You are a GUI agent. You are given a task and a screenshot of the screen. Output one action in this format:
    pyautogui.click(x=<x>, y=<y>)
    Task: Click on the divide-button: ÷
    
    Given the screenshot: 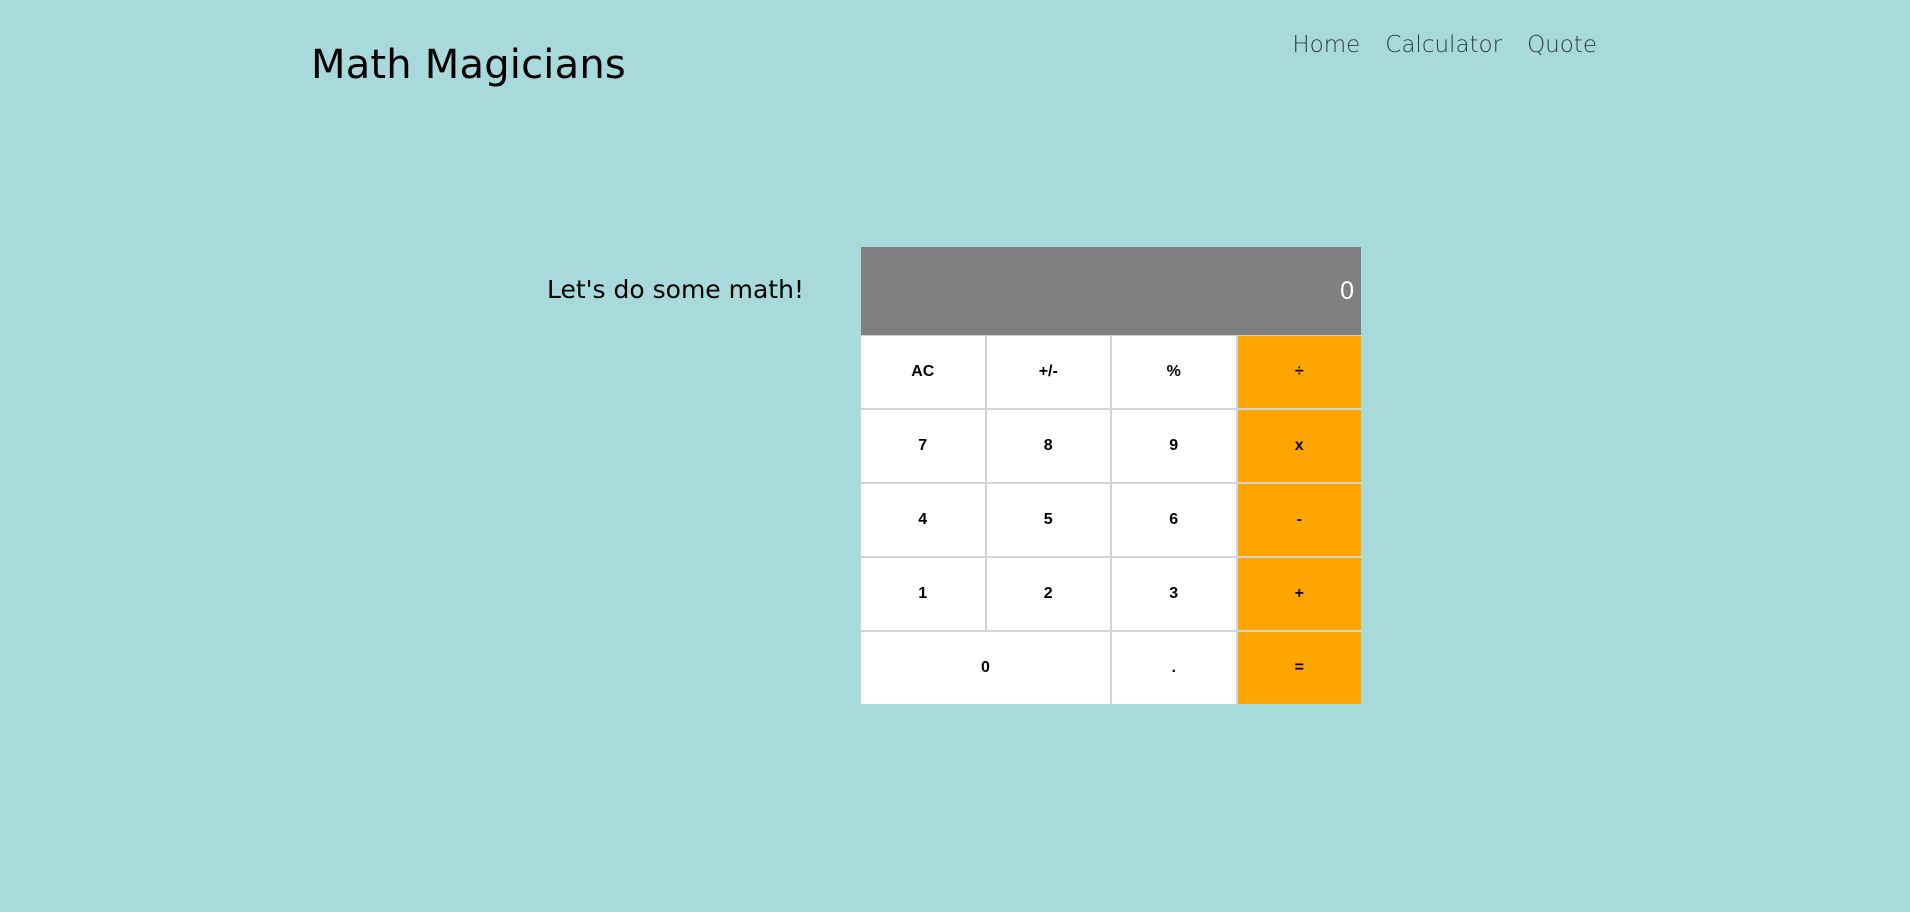 What is the action you would take?
    pyautogui.click(x=1299, y=372)
    